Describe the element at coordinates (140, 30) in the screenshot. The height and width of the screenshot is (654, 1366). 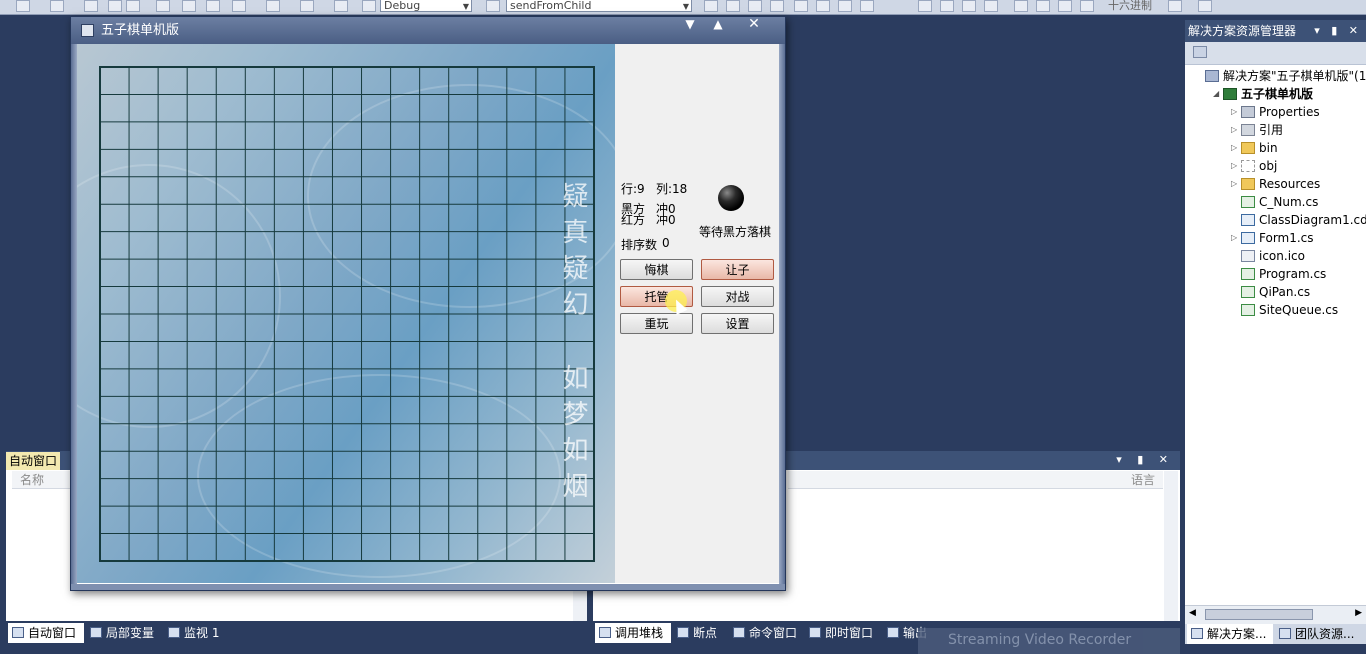
I see `window-title: 五子棋单机版` at that location.